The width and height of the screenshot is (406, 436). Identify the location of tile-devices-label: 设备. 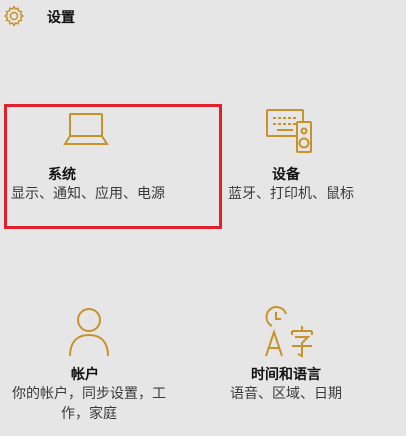
(286, 175).